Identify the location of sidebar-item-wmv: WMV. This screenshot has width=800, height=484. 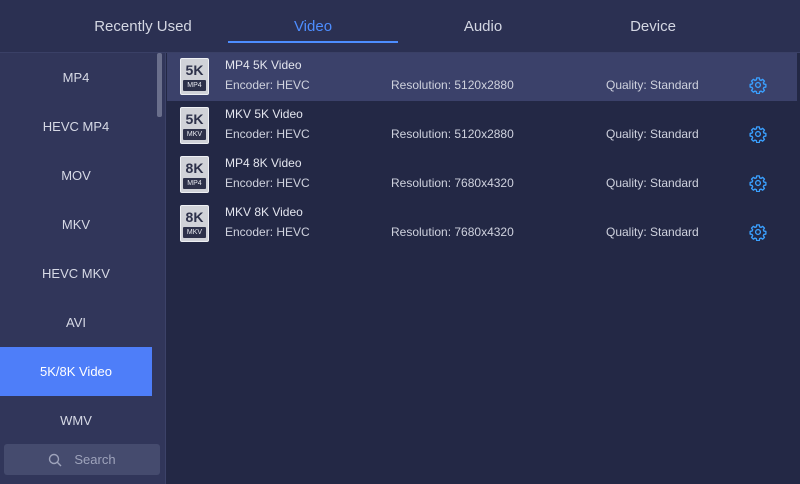
(76, 420).